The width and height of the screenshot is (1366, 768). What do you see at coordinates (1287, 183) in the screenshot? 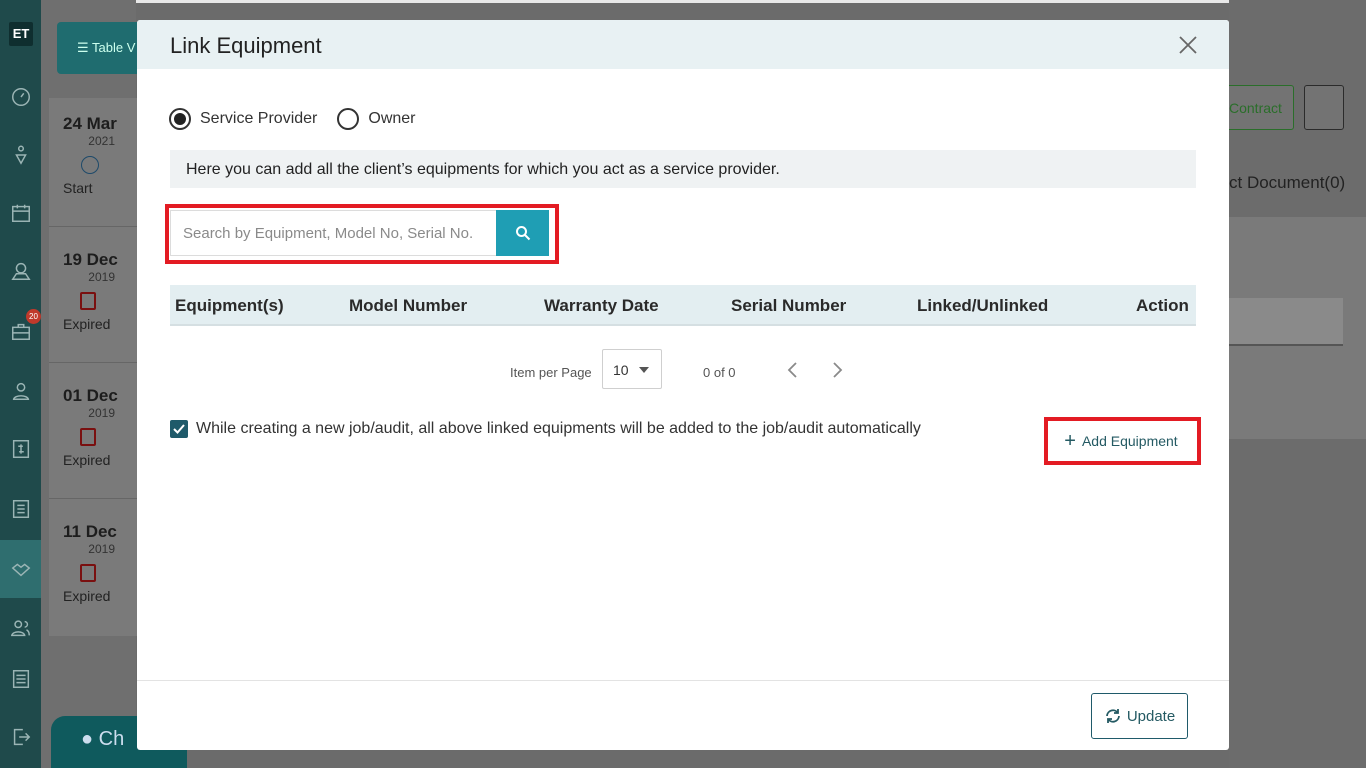
I see `contract-document-tab: ct Document(0)` at bounding box center [1287, 183].